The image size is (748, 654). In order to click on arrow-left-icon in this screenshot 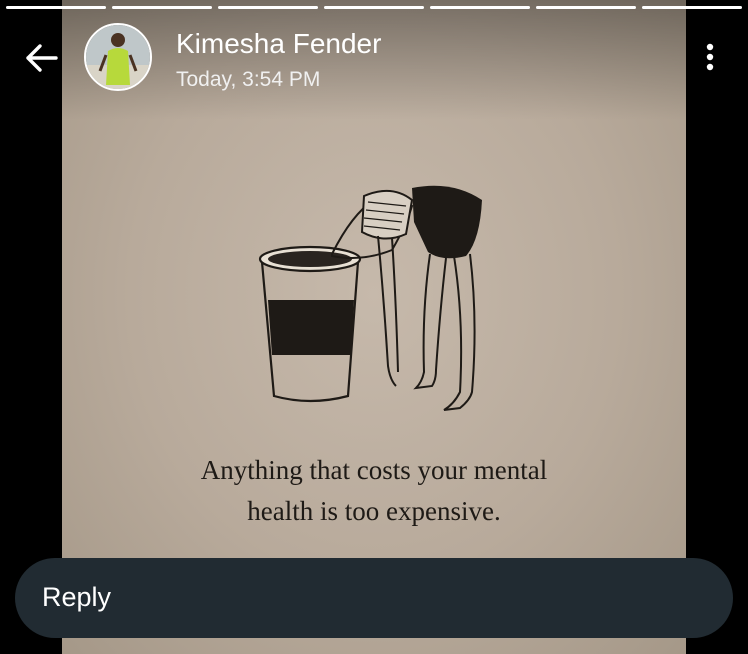, I will do `click(42, 58)`.